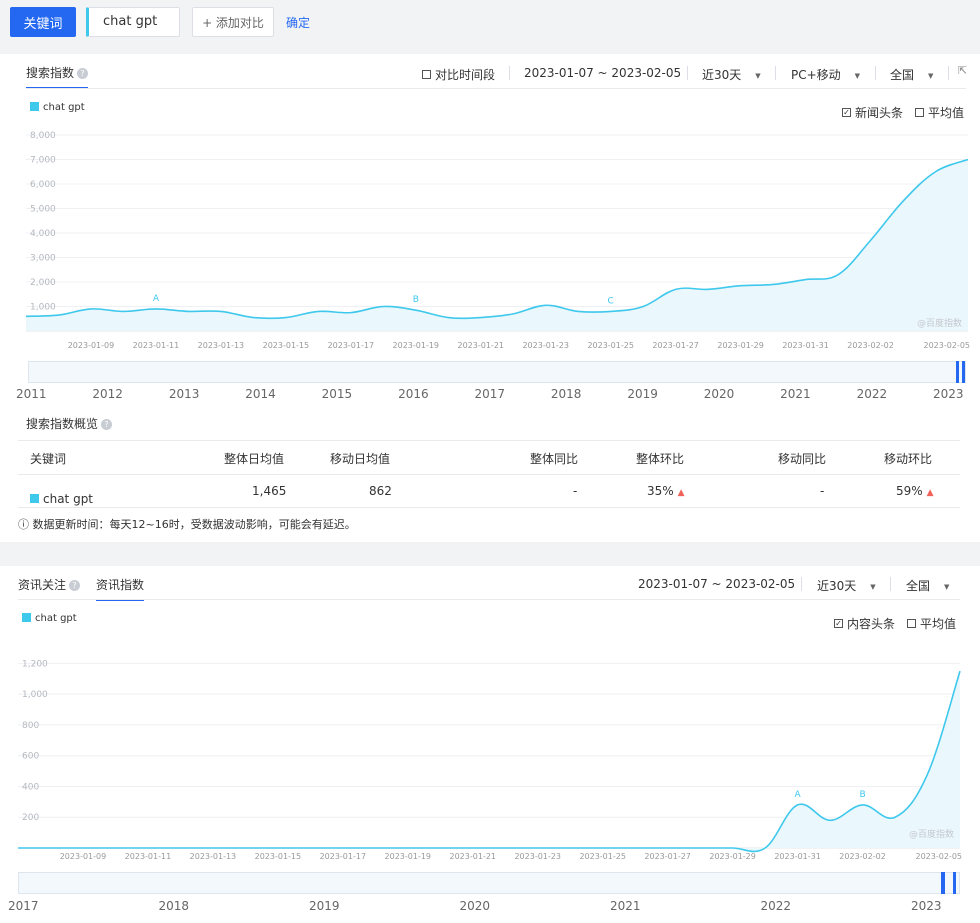 The height and width of the screenshot is (923, 980). What do you see at coordinates (43, 22) in the screenshot?
I see `keyword-button: 关键词` at bounding box center [43, 22].